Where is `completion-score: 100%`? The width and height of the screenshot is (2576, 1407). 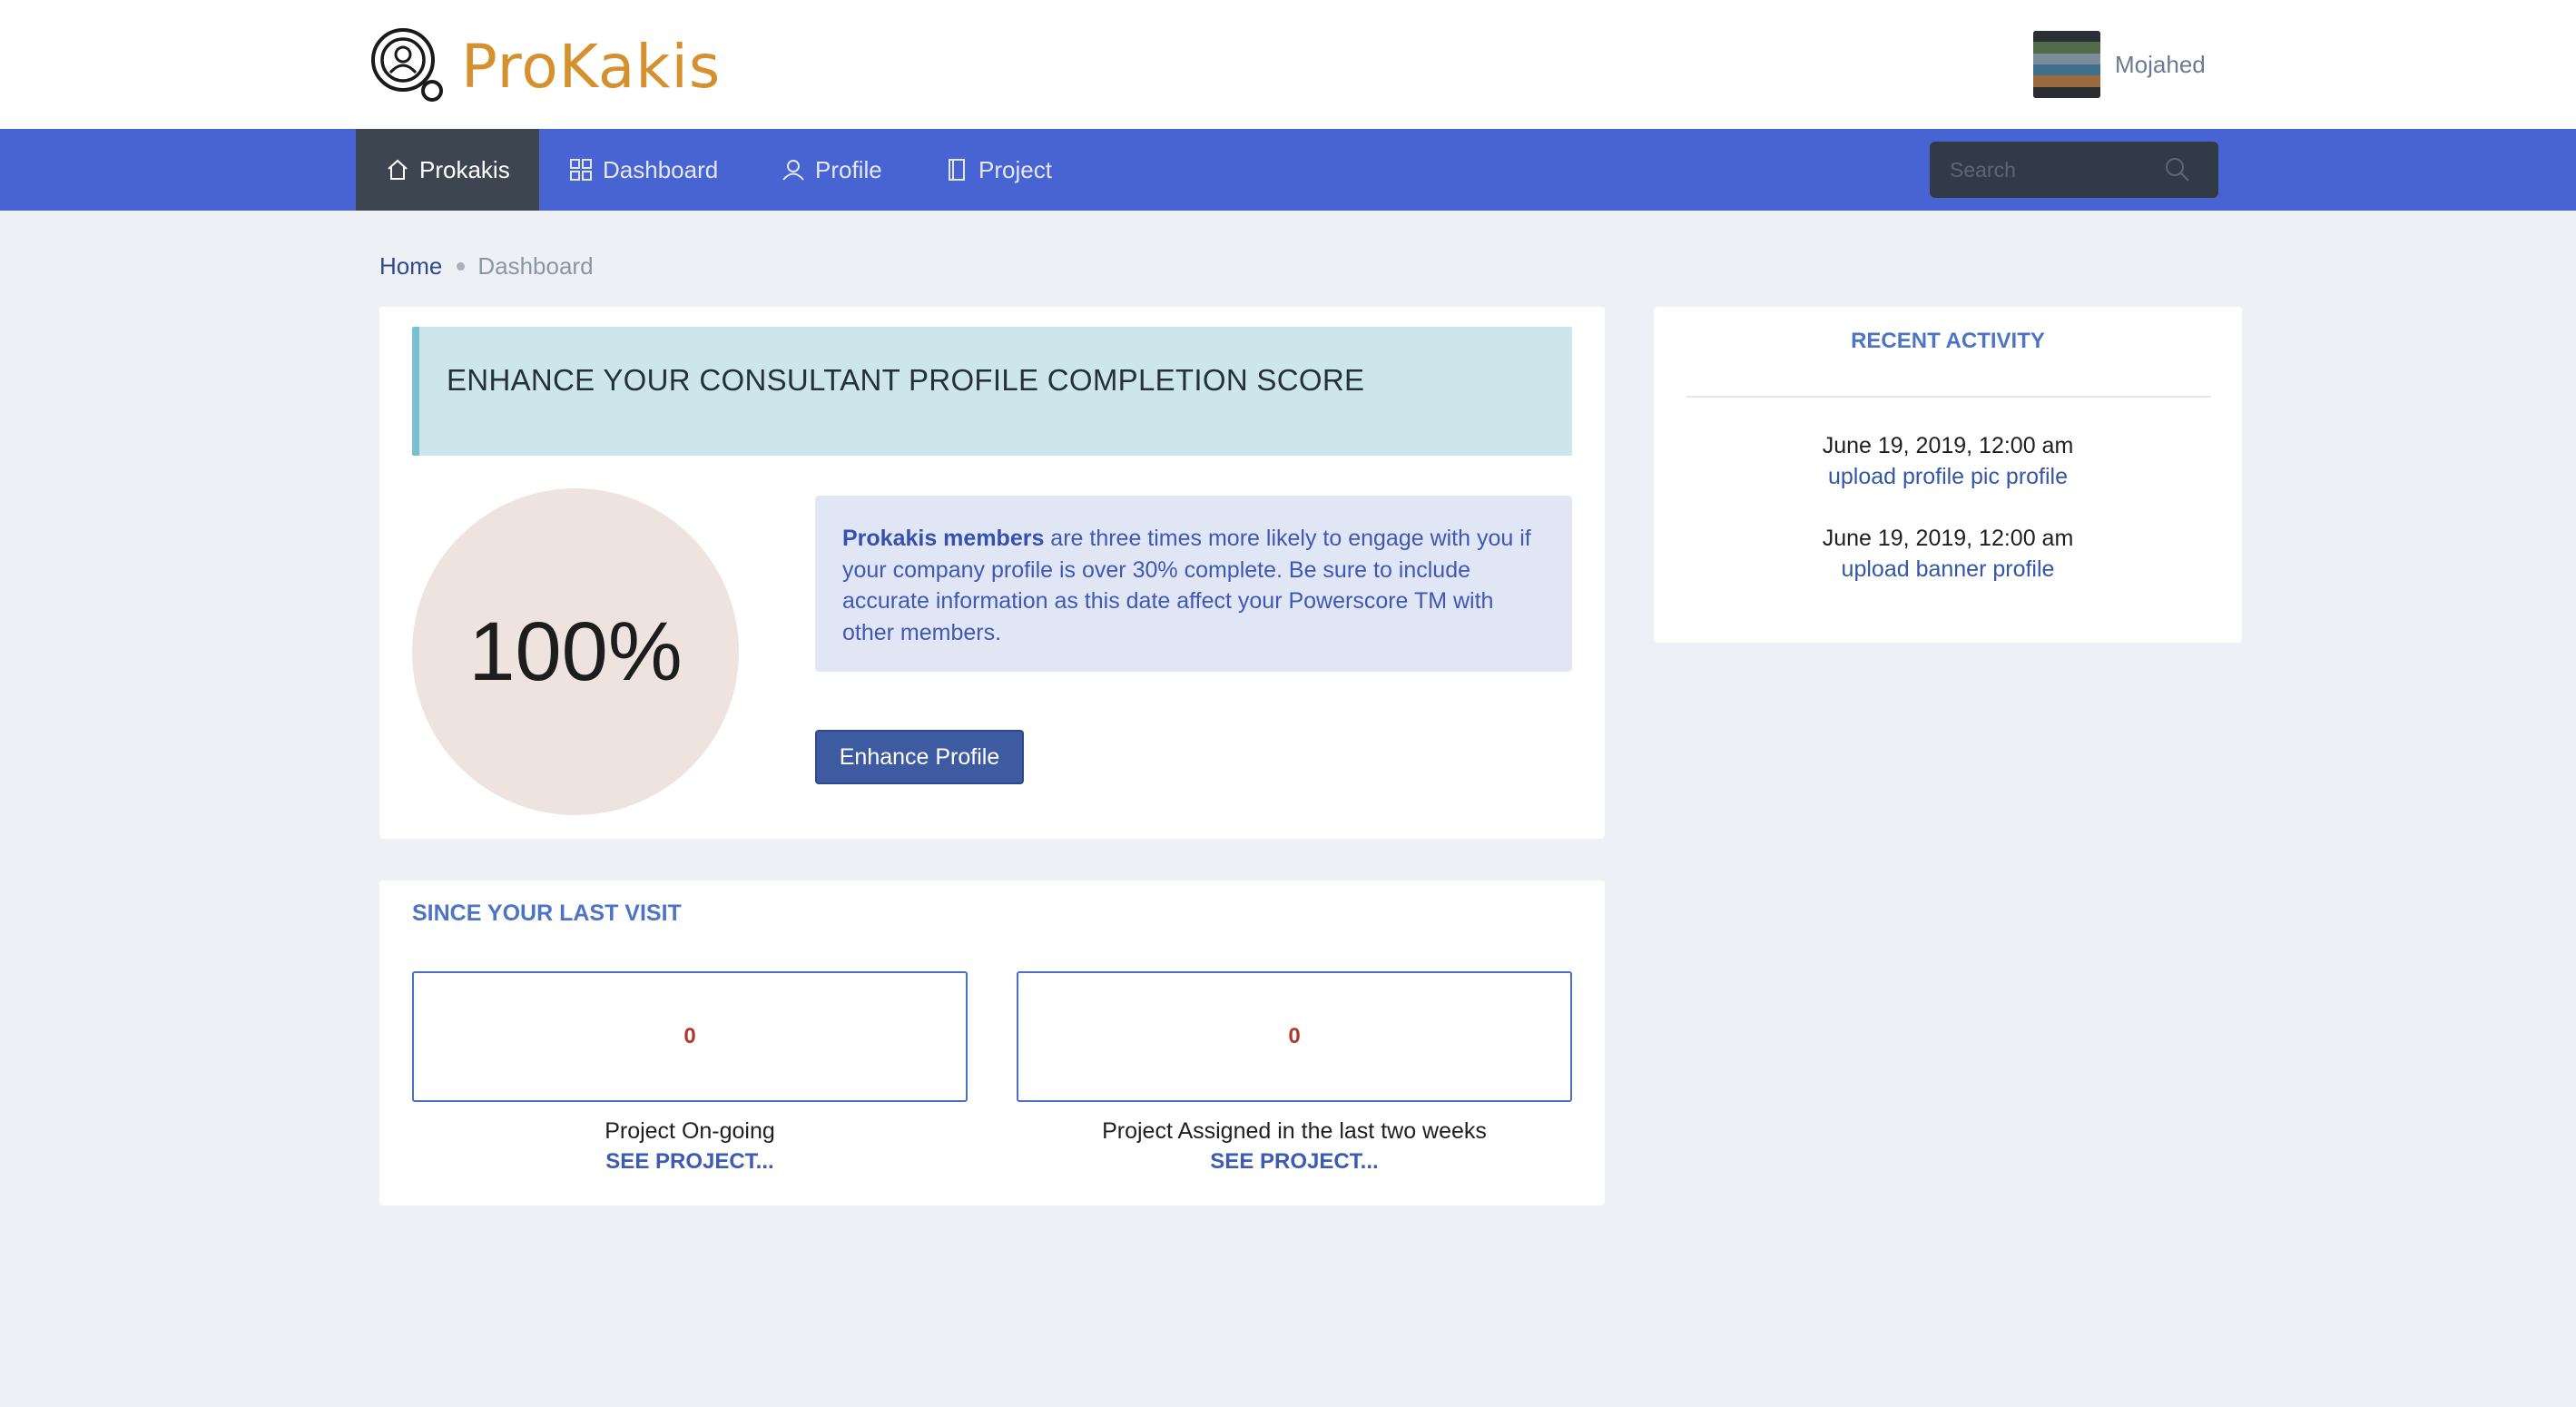
completion-score: 100% is located at coordinates (575, 651).